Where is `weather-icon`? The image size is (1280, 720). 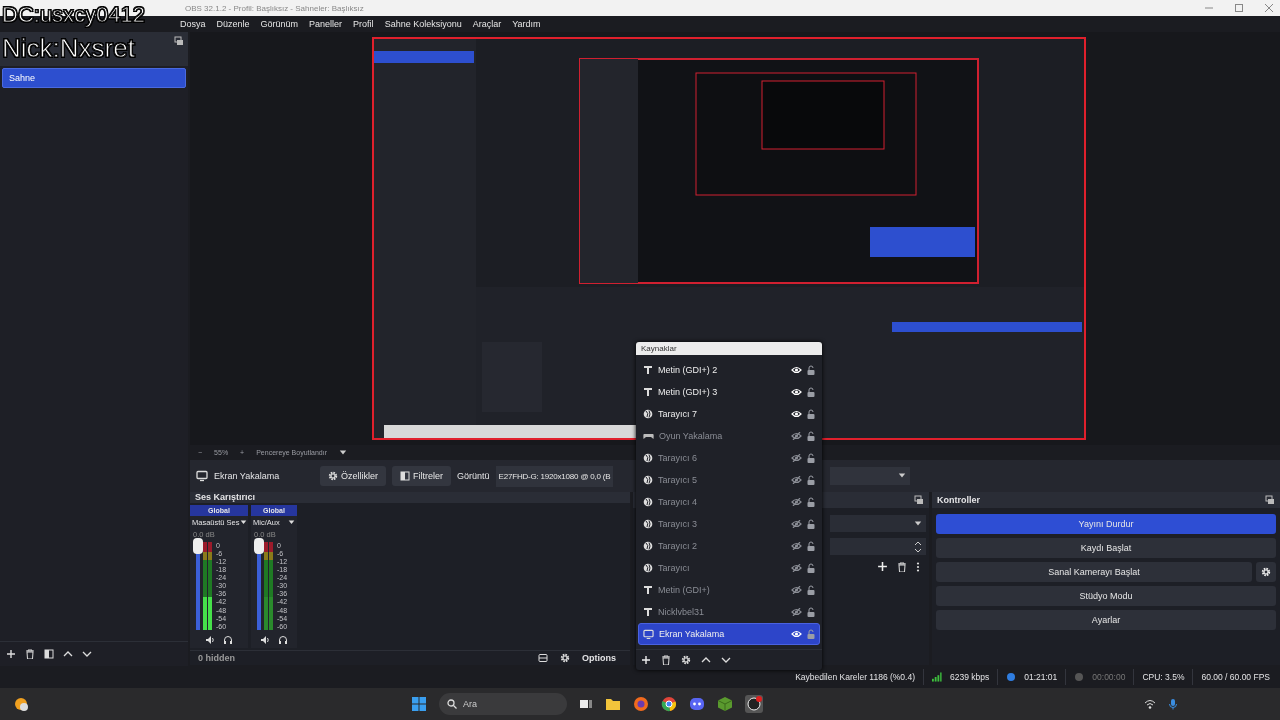
weather-icon is located at coordinates (21, 704).